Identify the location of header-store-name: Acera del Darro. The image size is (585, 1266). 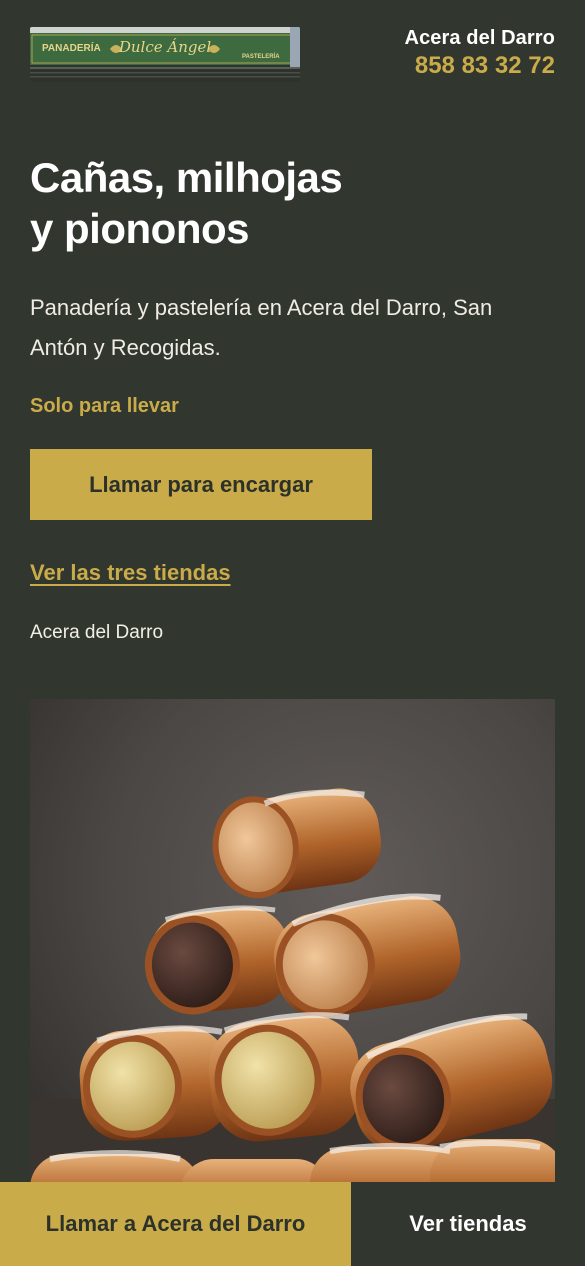
(479, 38).